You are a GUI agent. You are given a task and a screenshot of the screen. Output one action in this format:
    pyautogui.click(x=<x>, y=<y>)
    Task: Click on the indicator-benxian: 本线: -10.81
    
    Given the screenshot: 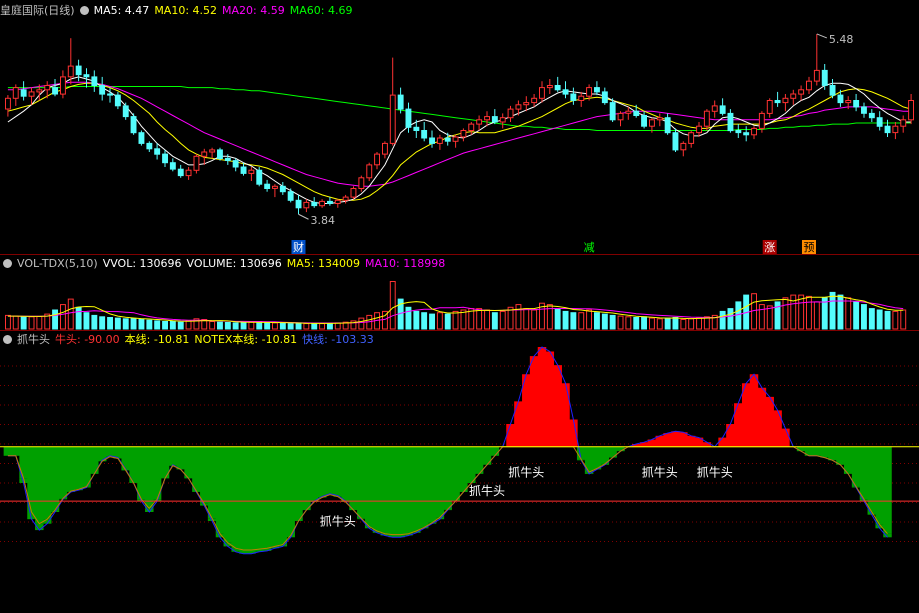 What is the action you would take?
    pyautogui.click(x=157, y=339)
    